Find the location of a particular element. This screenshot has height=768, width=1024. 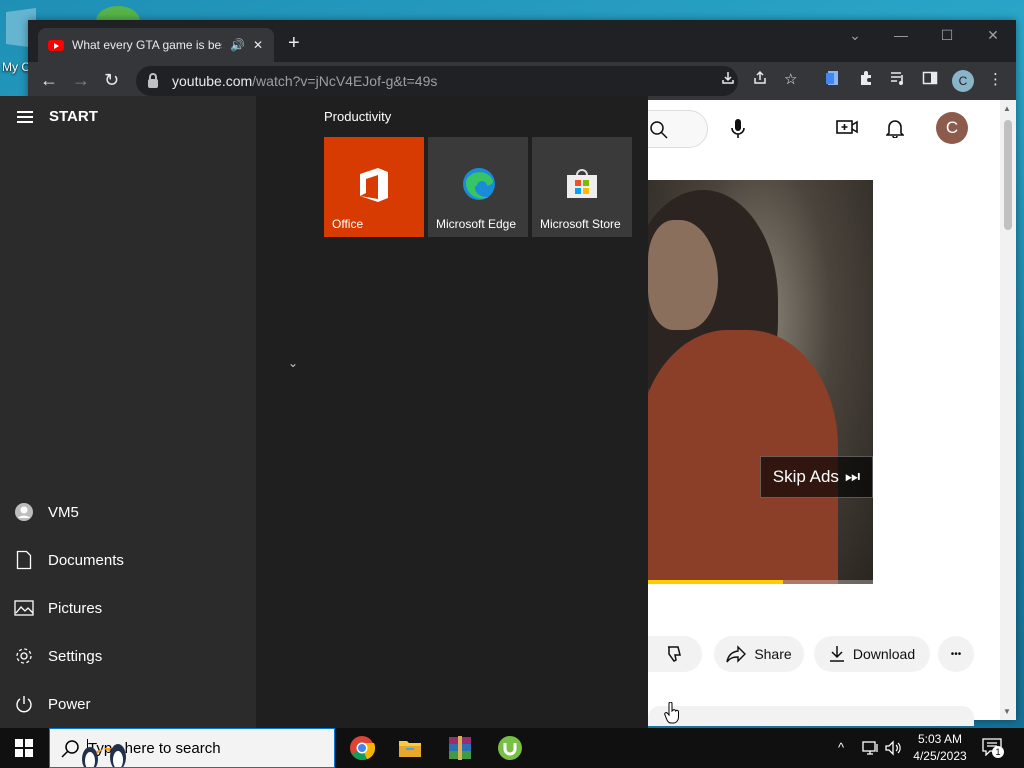

ad-progress-bar is located at coordinates (760, 582).